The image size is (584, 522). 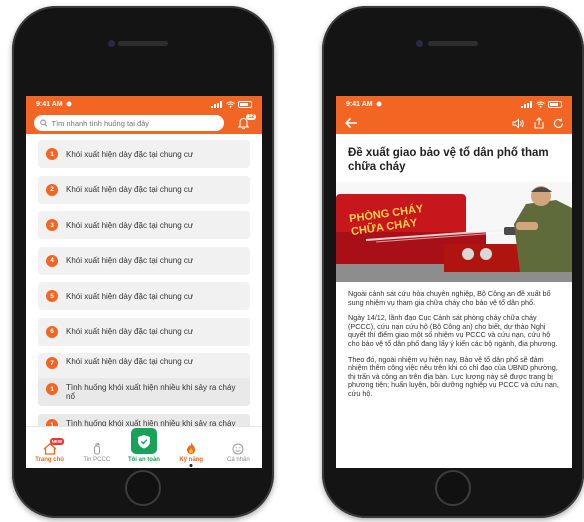 What do you see at coordinates (96, 449) in the screenshot?
I see `fire-extinguisher-icon` at bounding box center [96, 449].